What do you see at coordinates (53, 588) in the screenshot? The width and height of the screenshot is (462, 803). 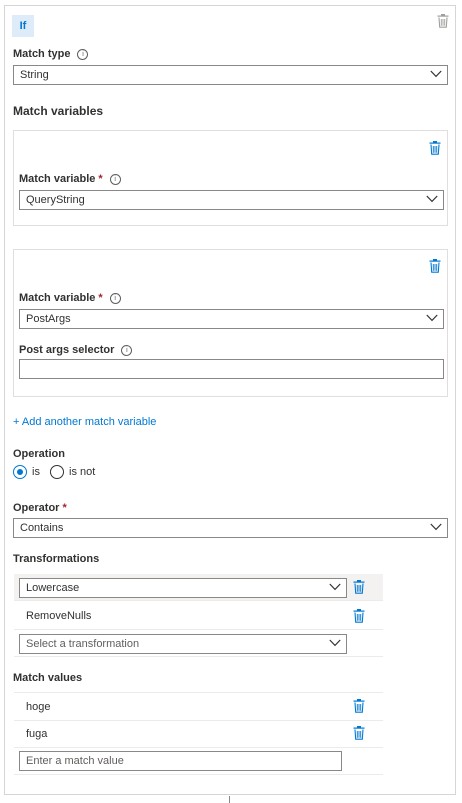 I see `transformation-value: Lowercase` at bounding box center [53, 588].